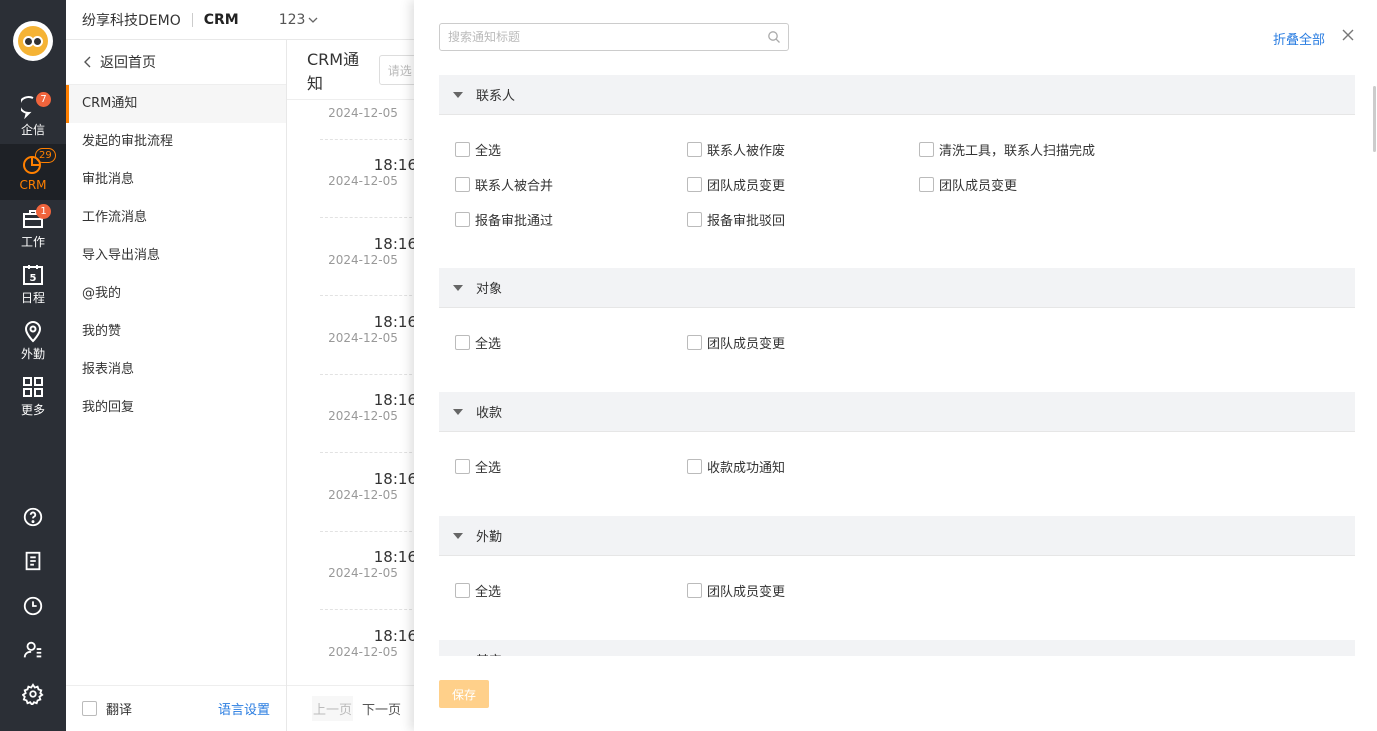 This screenshot has height=731, width=1377. I want to click on help-button, so click(33, 517).